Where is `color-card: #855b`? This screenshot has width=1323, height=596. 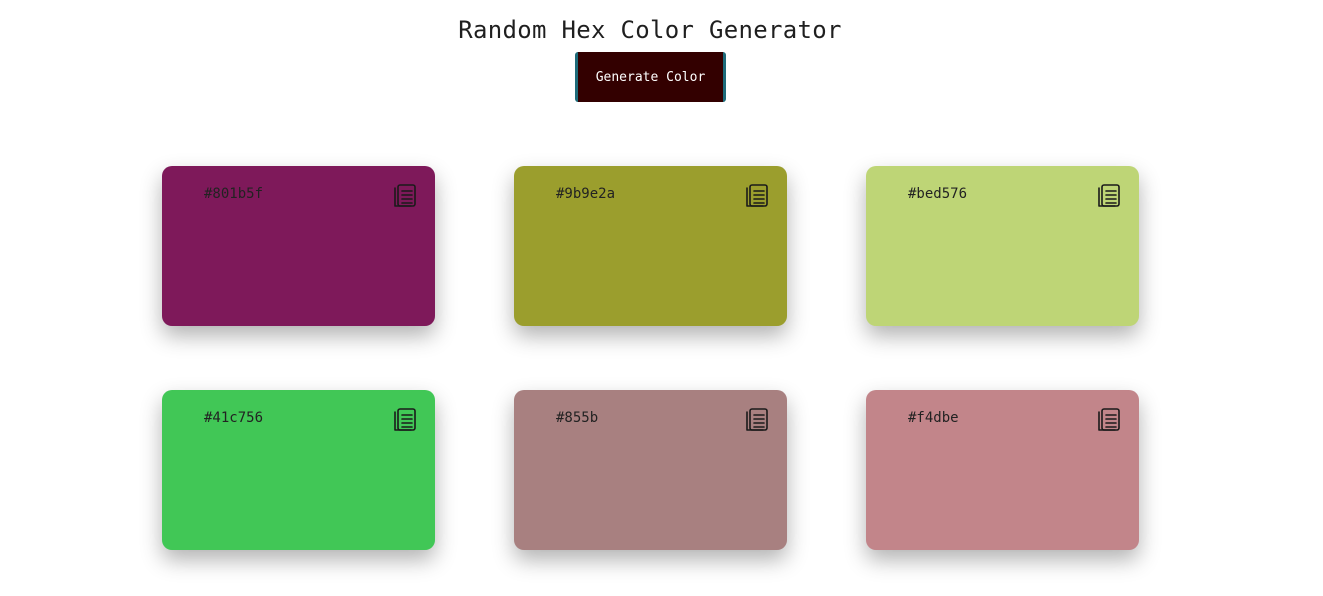 color-card: #855b is located at coordinates (650, 470).